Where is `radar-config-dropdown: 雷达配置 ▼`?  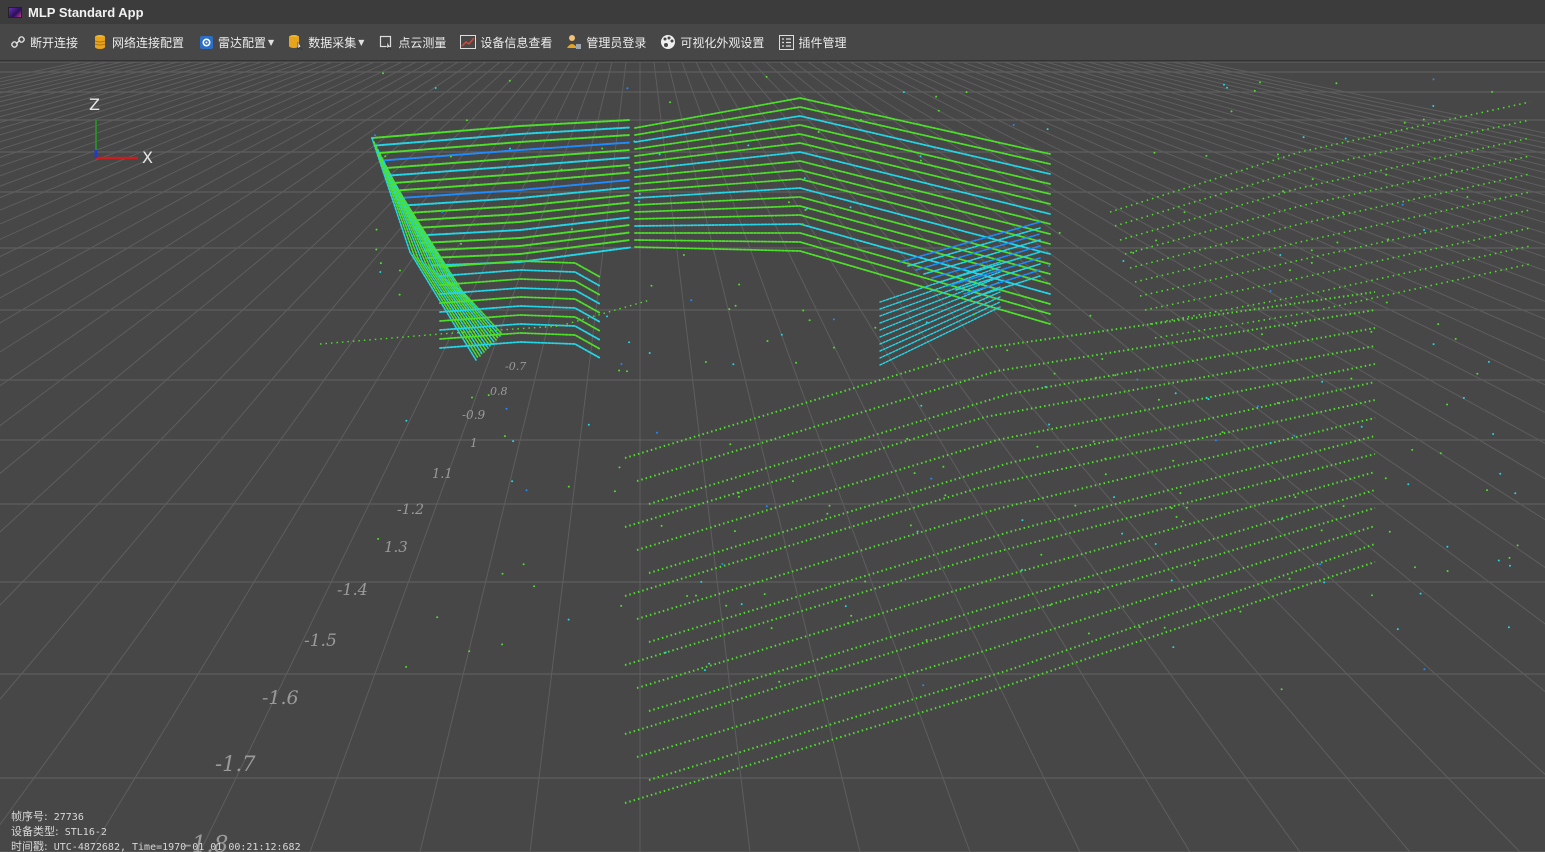 radar-config-dropdown: 雷达配置 ▼ is located at coordinates (236, 42).